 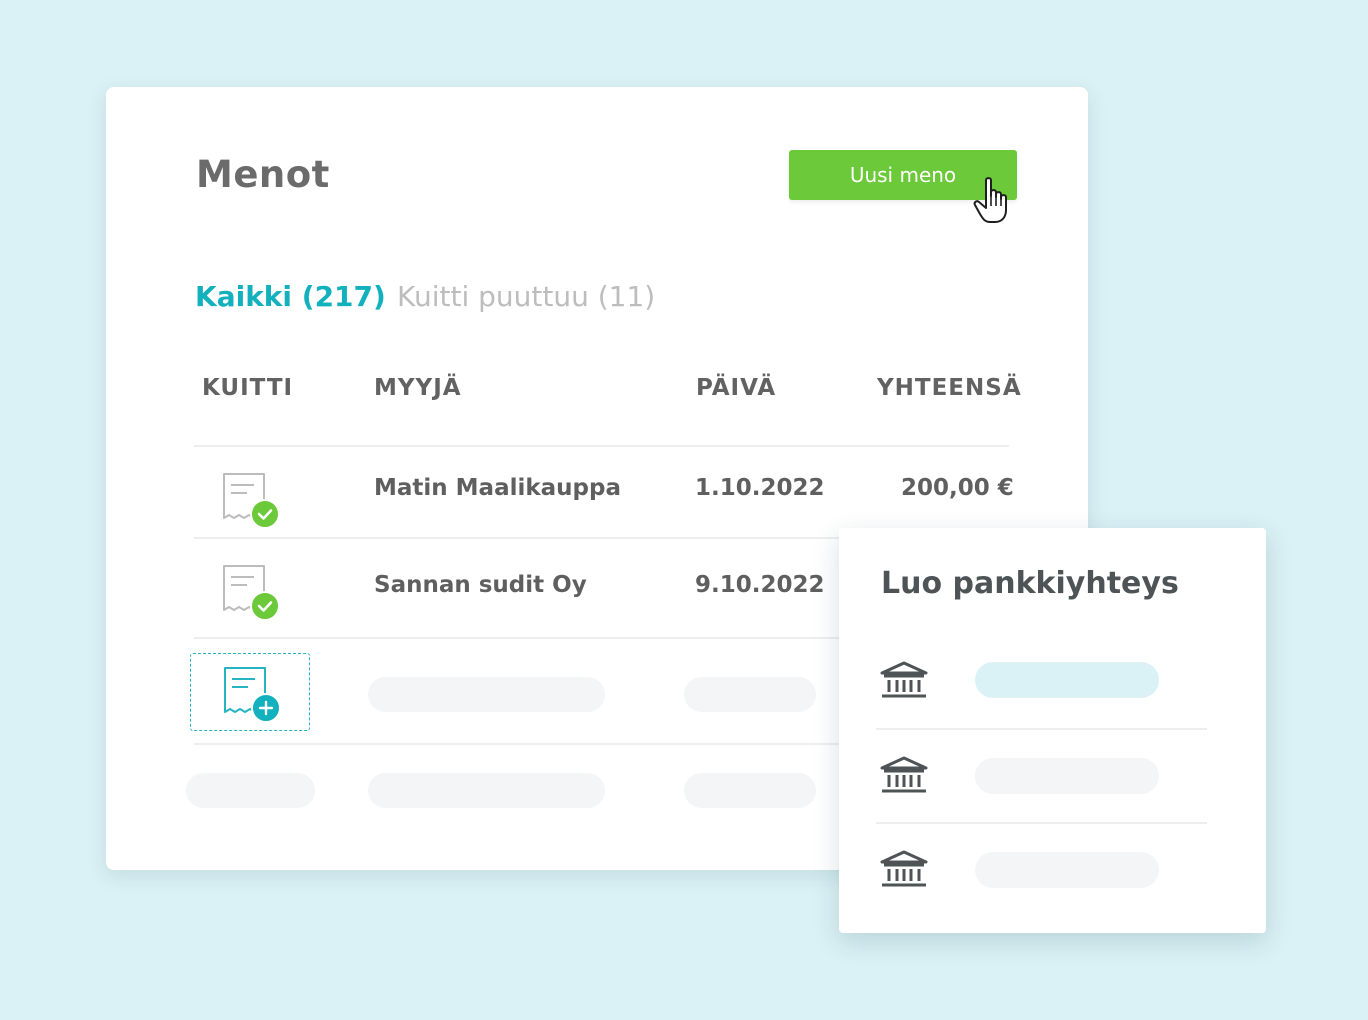 I want to click on page-title: Menot, so click(x=263, y=174).